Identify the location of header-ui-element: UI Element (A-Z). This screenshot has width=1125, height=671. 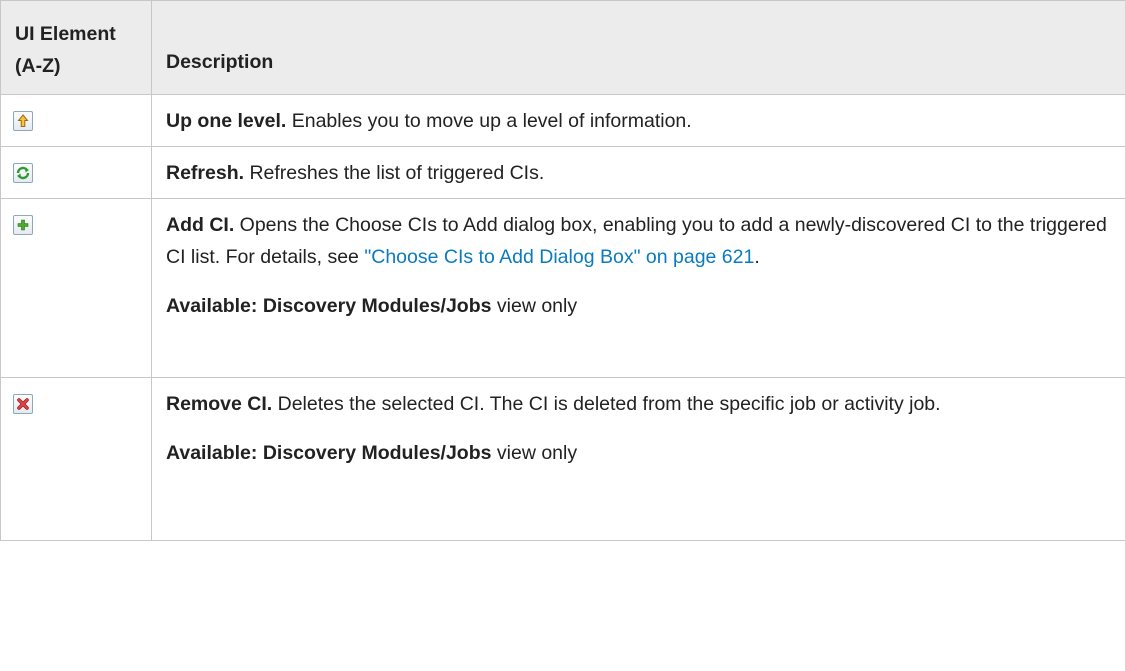
(76, 47).